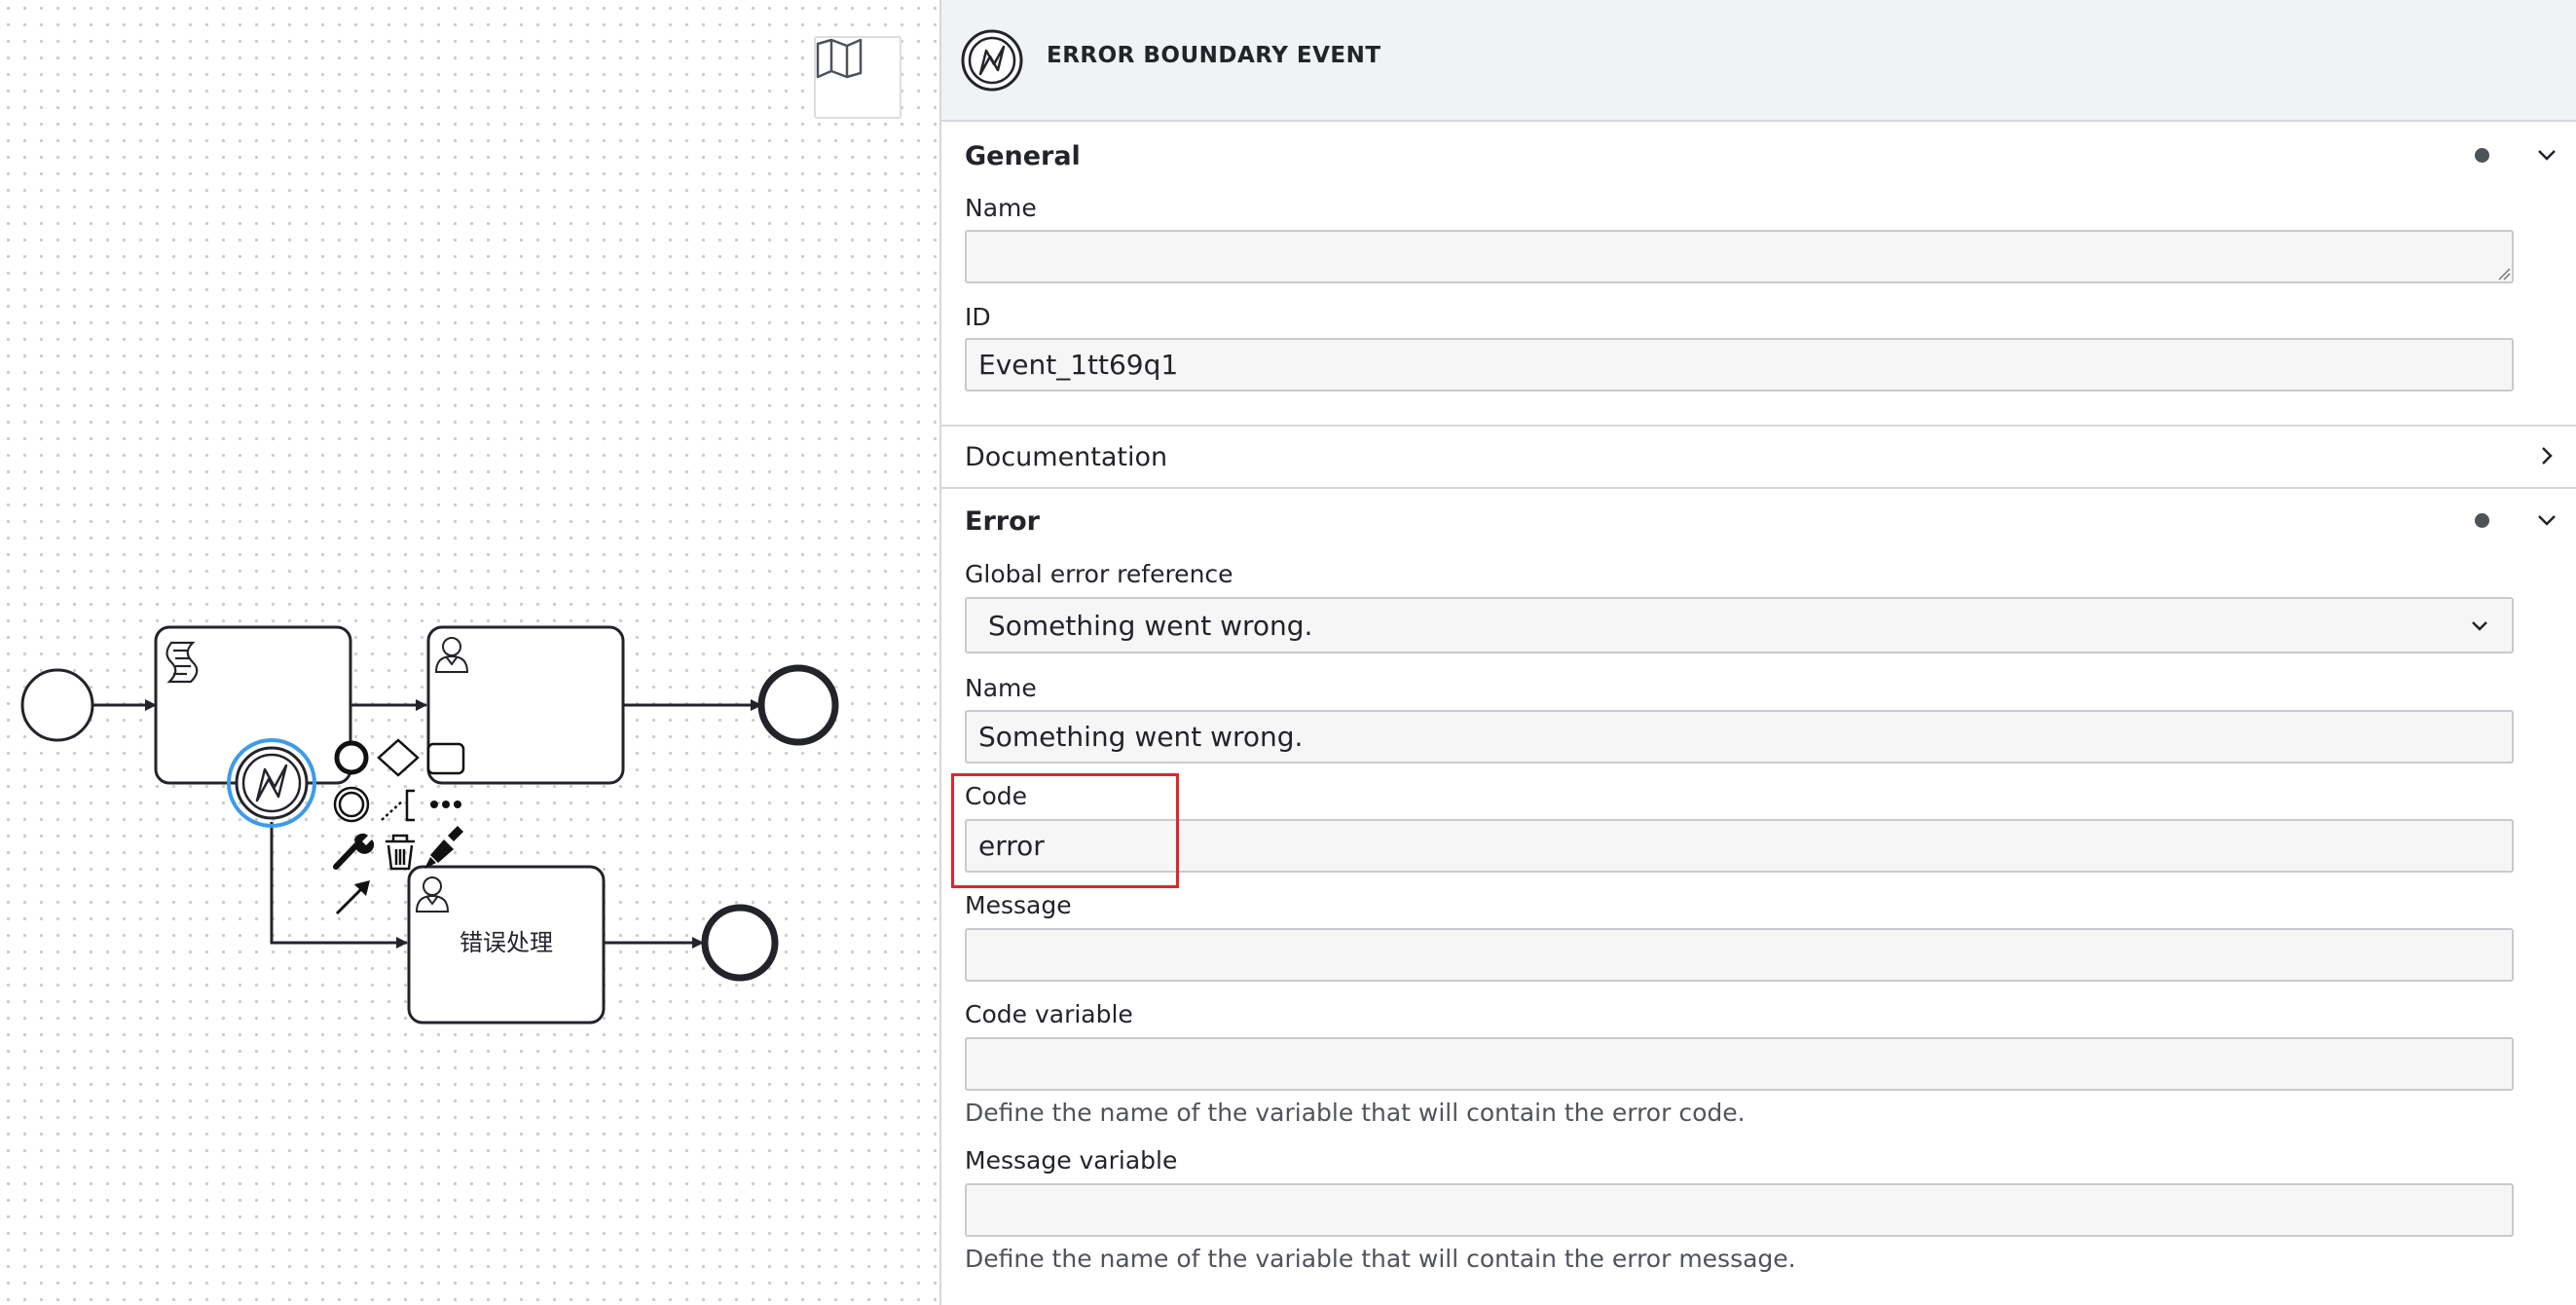  What do you see at coordinates (1758, 155) in the screenshot?
I see `general-group-header: General` at bounding box center [1758, 155].